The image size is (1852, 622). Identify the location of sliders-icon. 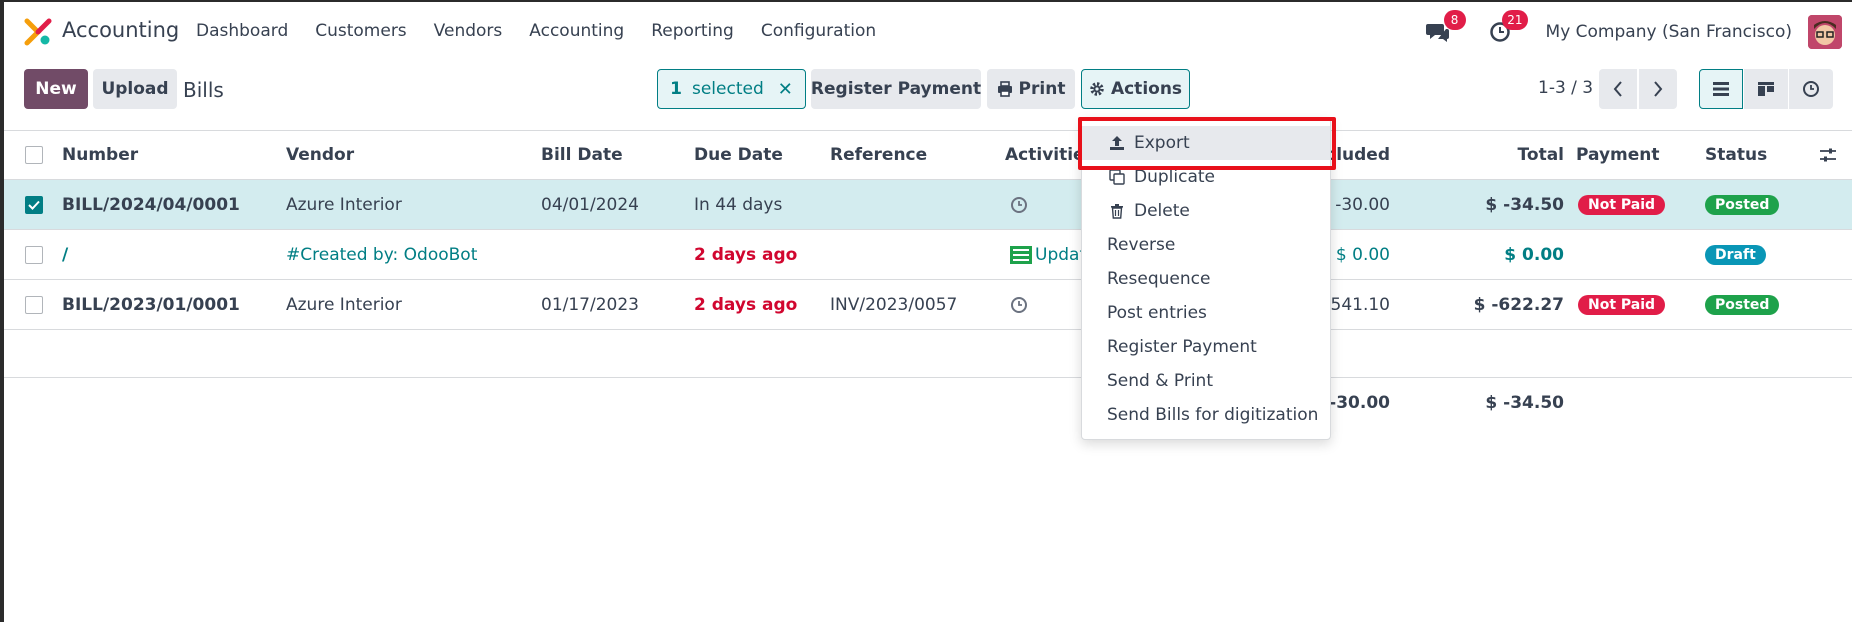
(1828, 155).